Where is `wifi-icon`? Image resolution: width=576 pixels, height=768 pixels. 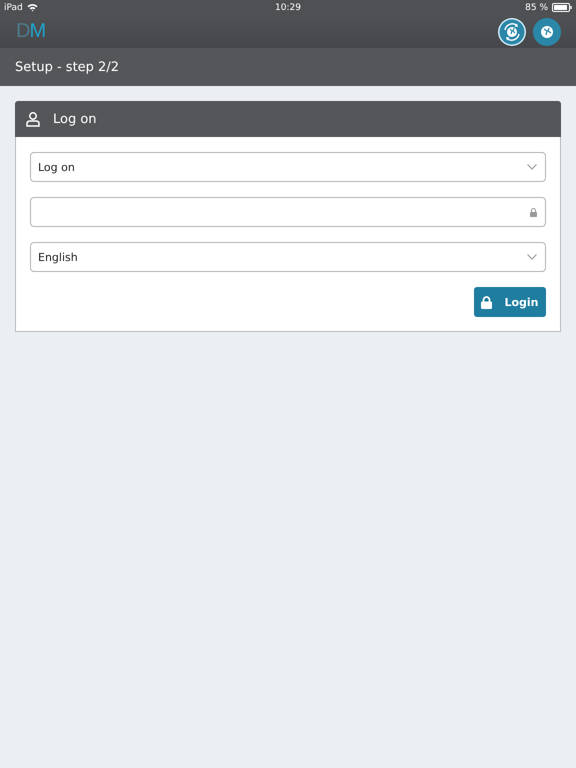
wifi-icon is located at coordinates (32, 7).